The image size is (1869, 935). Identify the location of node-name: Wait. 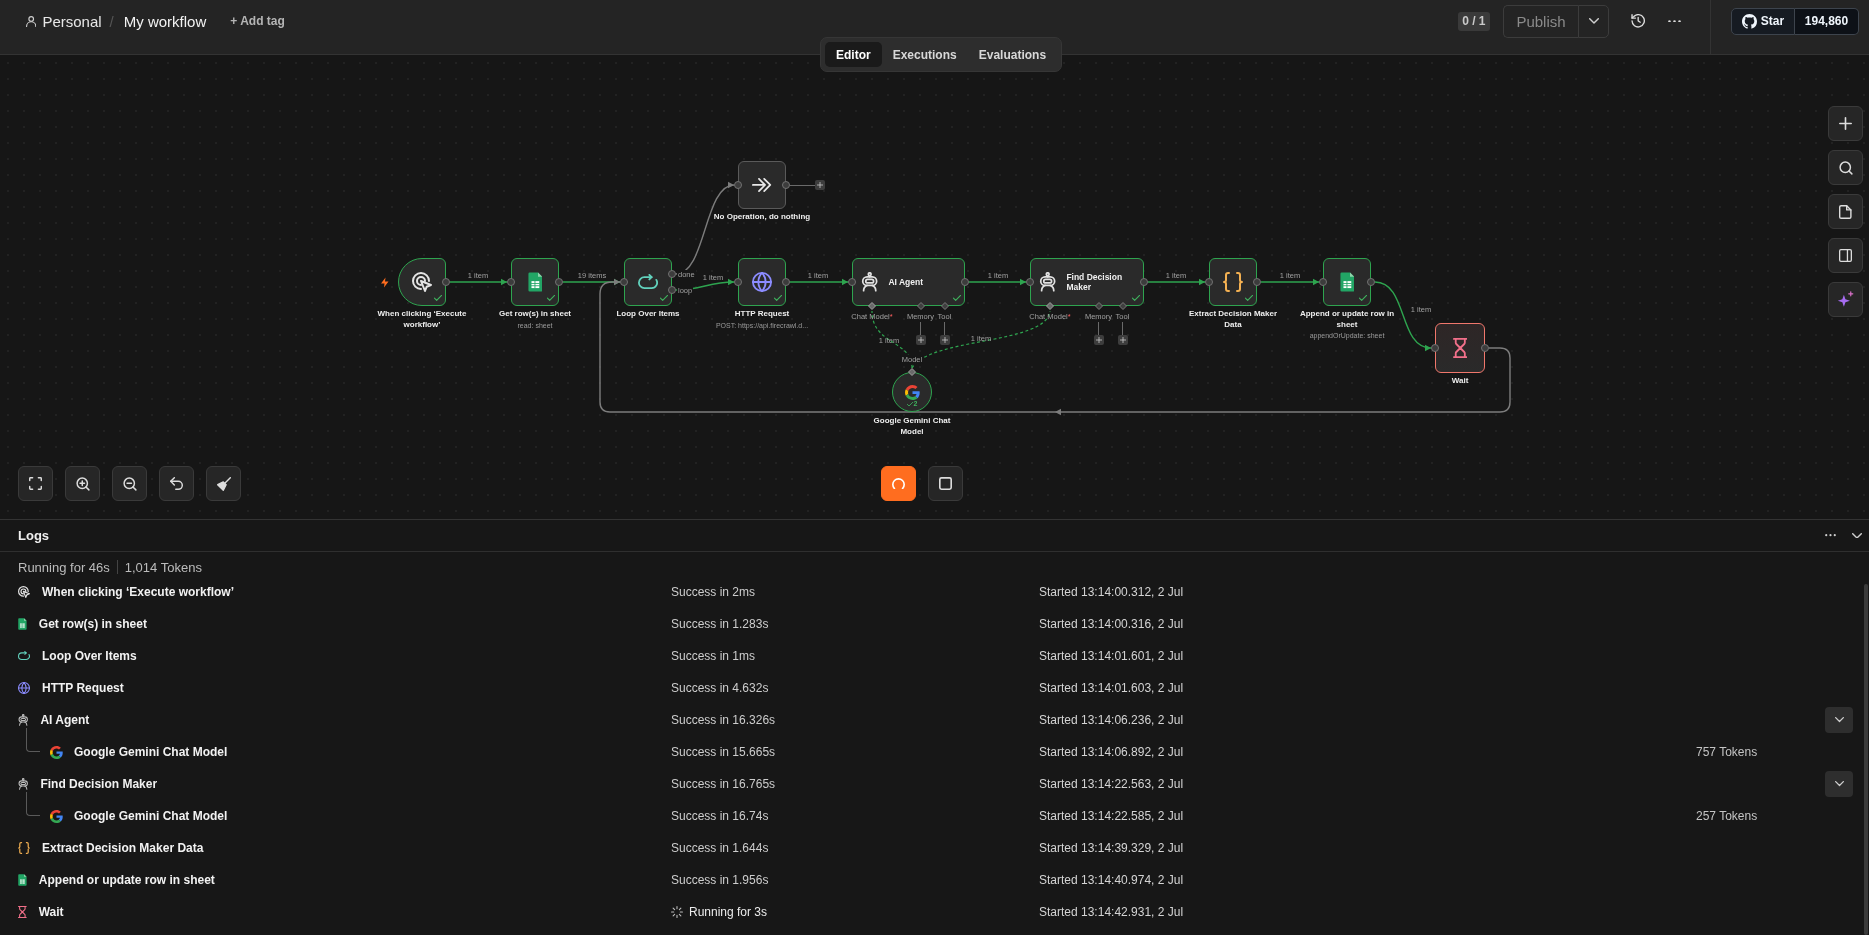
(51, 912).